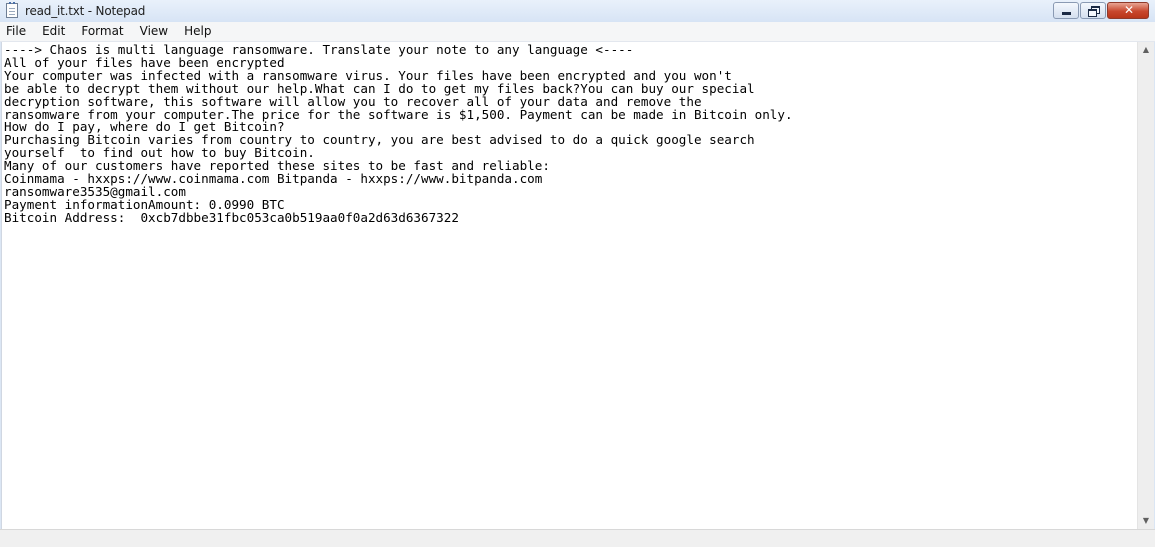 The image size is (1155, 547). Describe the element at coordinates (53, 31) in the screenshot. I see `menu-edit: Edit` at that location.